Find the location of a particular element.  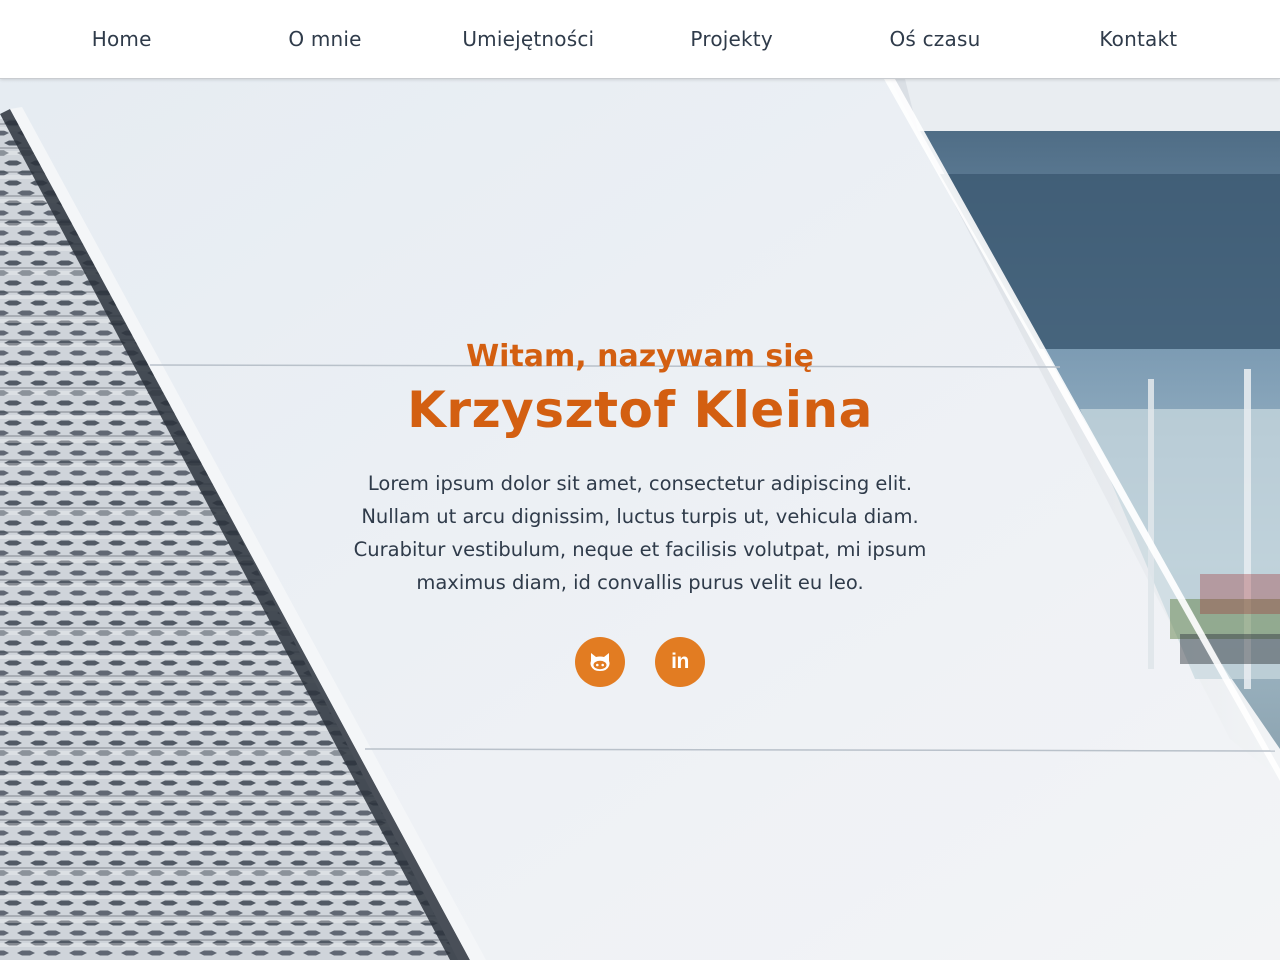

linkedin-button: in is located at coordinates (680, 662).